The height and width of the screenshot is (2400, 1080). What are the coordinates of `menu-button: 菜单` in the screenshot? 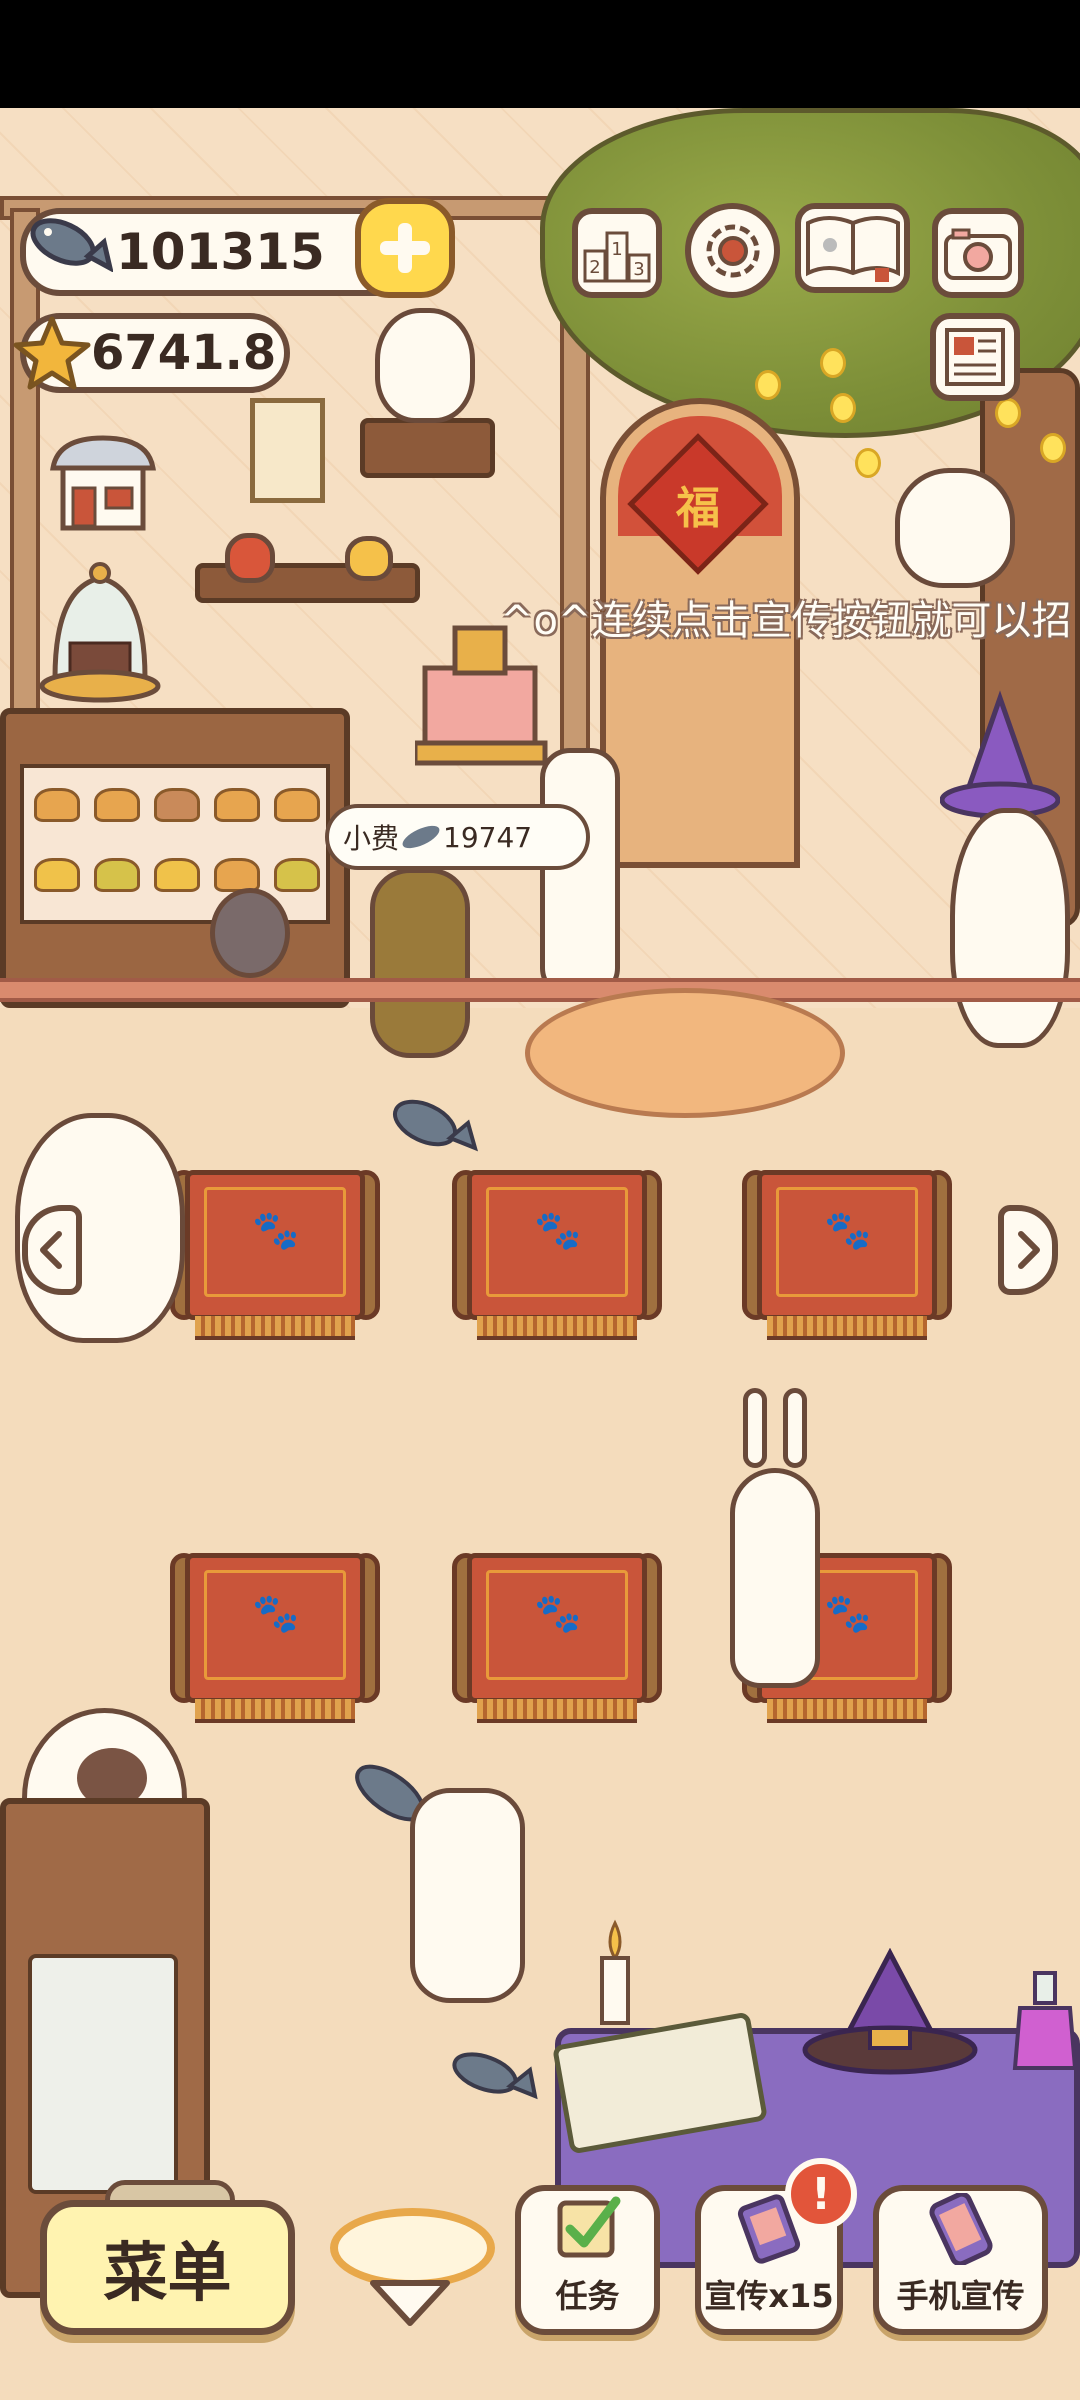 It's located at (167, 2267).